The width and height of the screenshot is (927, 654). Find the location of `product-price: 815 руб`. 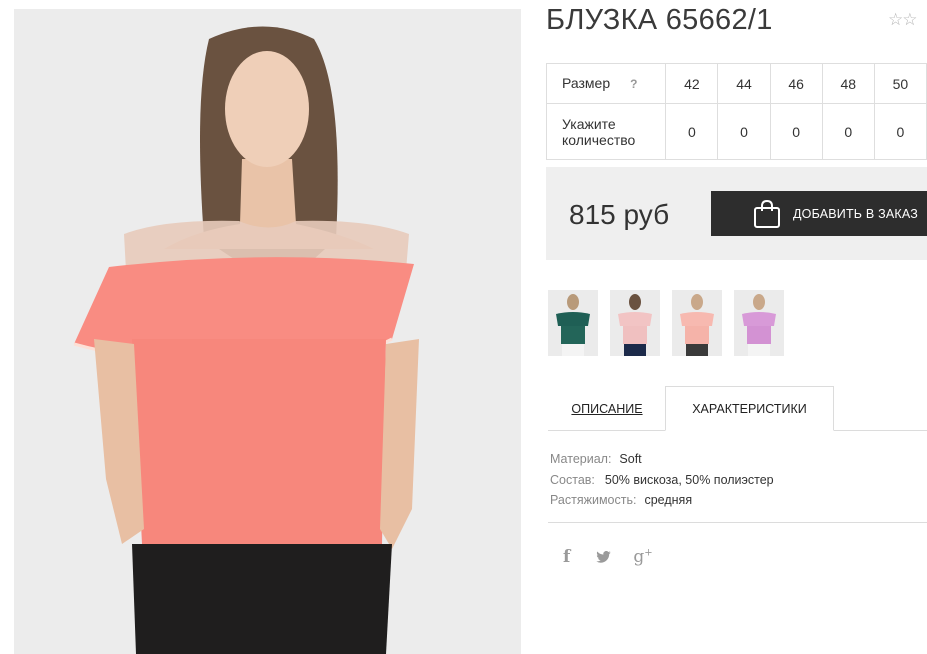

product-price: 815 руб is located at coordinates (619, 214).